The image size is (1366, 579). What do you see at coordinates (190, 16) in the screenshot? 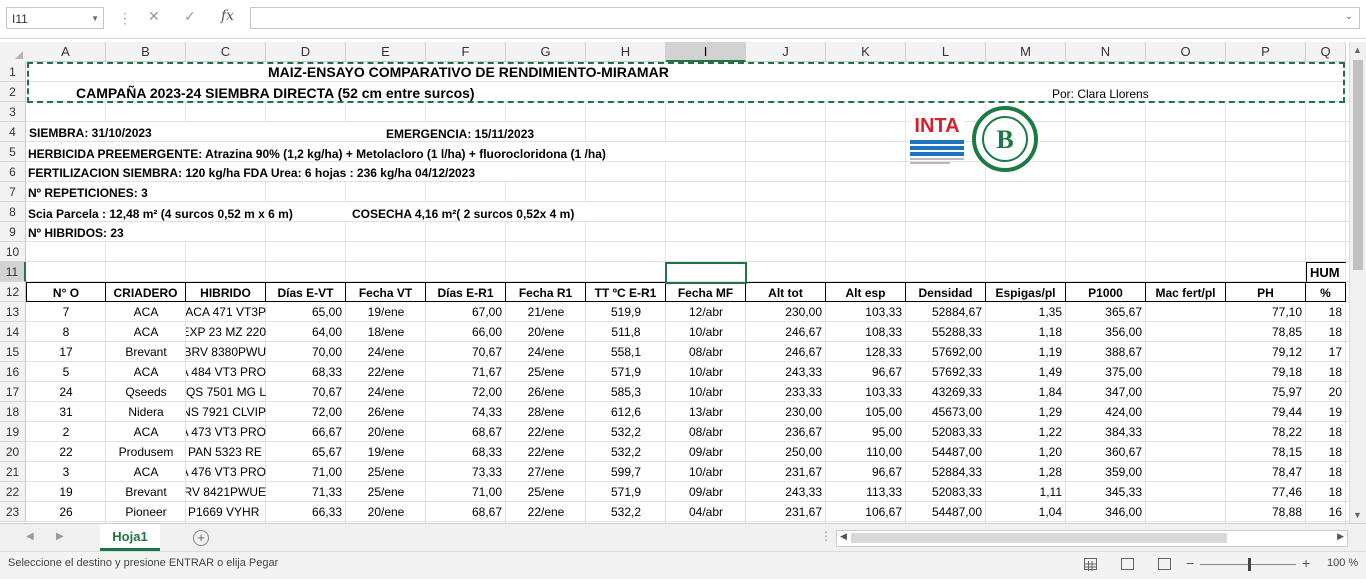
I see `confirm-icon: ✓` at bounding box center [190, 16].